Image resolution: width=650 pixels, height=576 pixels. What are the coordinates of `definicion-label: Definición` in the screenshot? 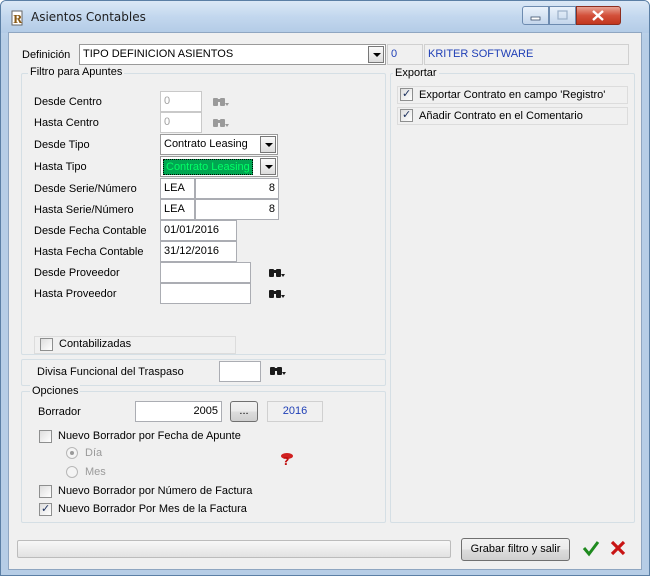 It's located at (46, 55).